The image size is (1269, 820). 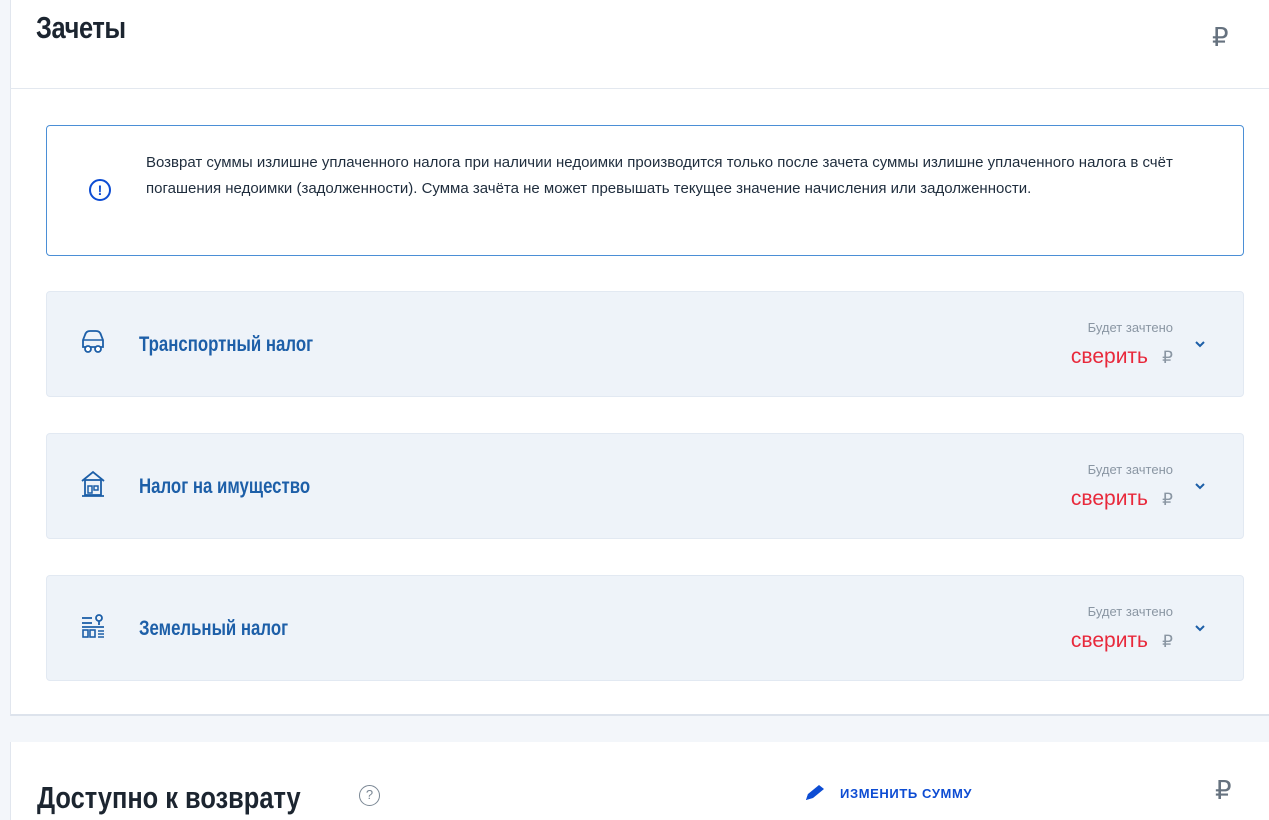 What do you see at coordinates (81, 27) in the screenshot?
I see `offsets-title: Зачеты` at bounding box center [81, 27].